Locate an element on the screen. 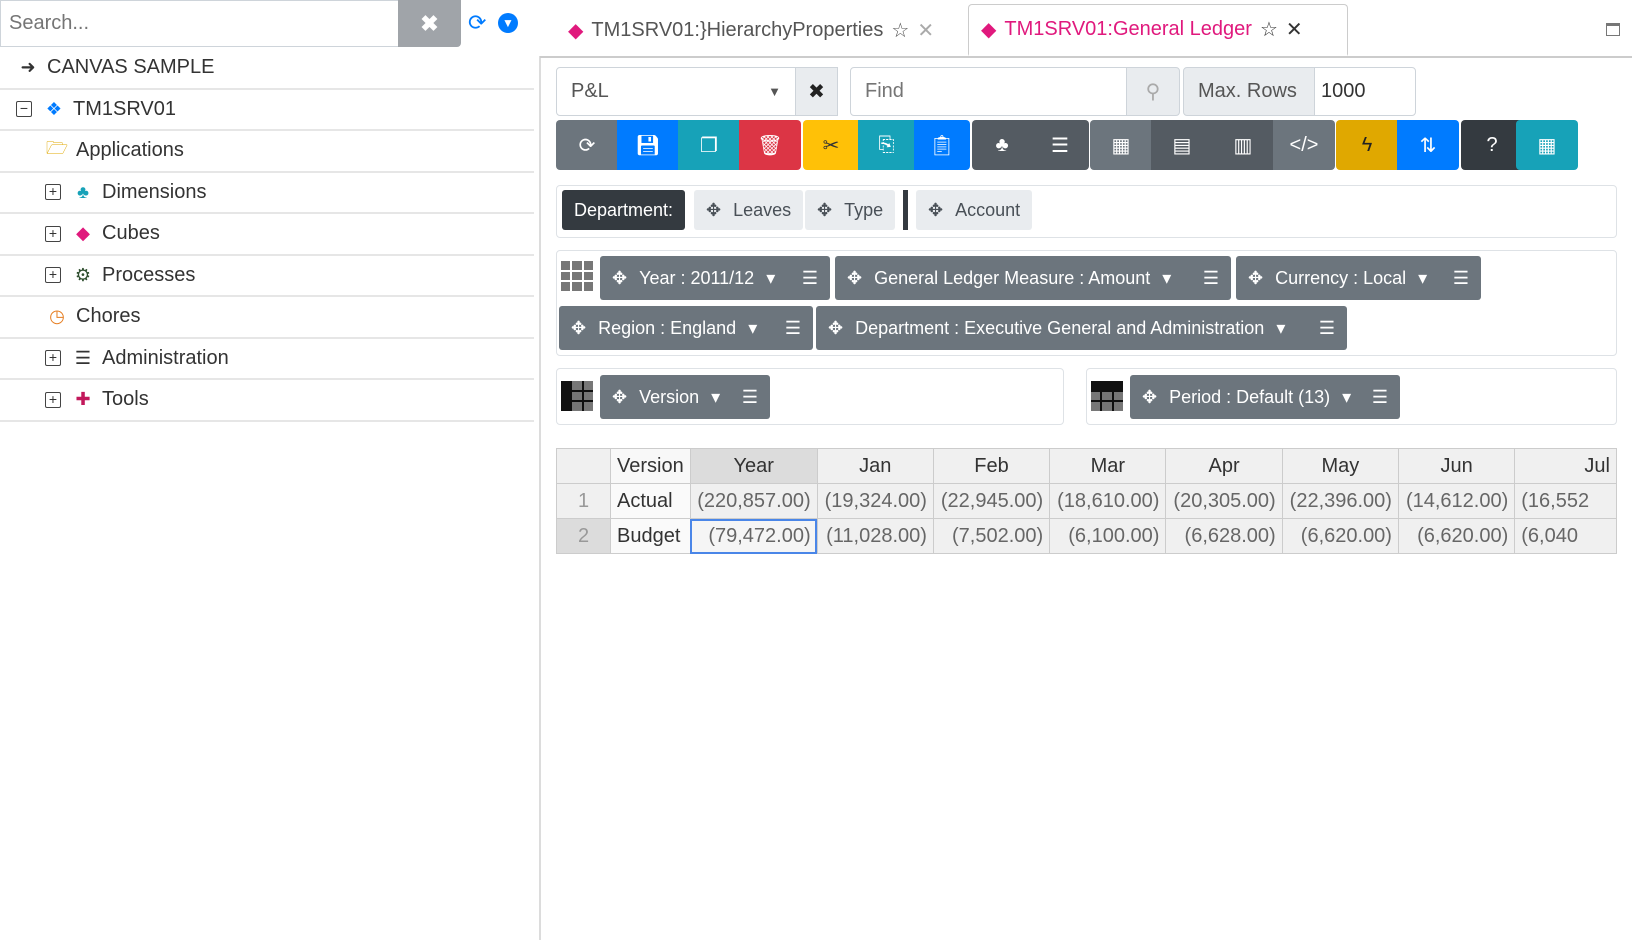 This screenshot has width=1632, height=940. pane-divider is located at coordinates (540, 498).